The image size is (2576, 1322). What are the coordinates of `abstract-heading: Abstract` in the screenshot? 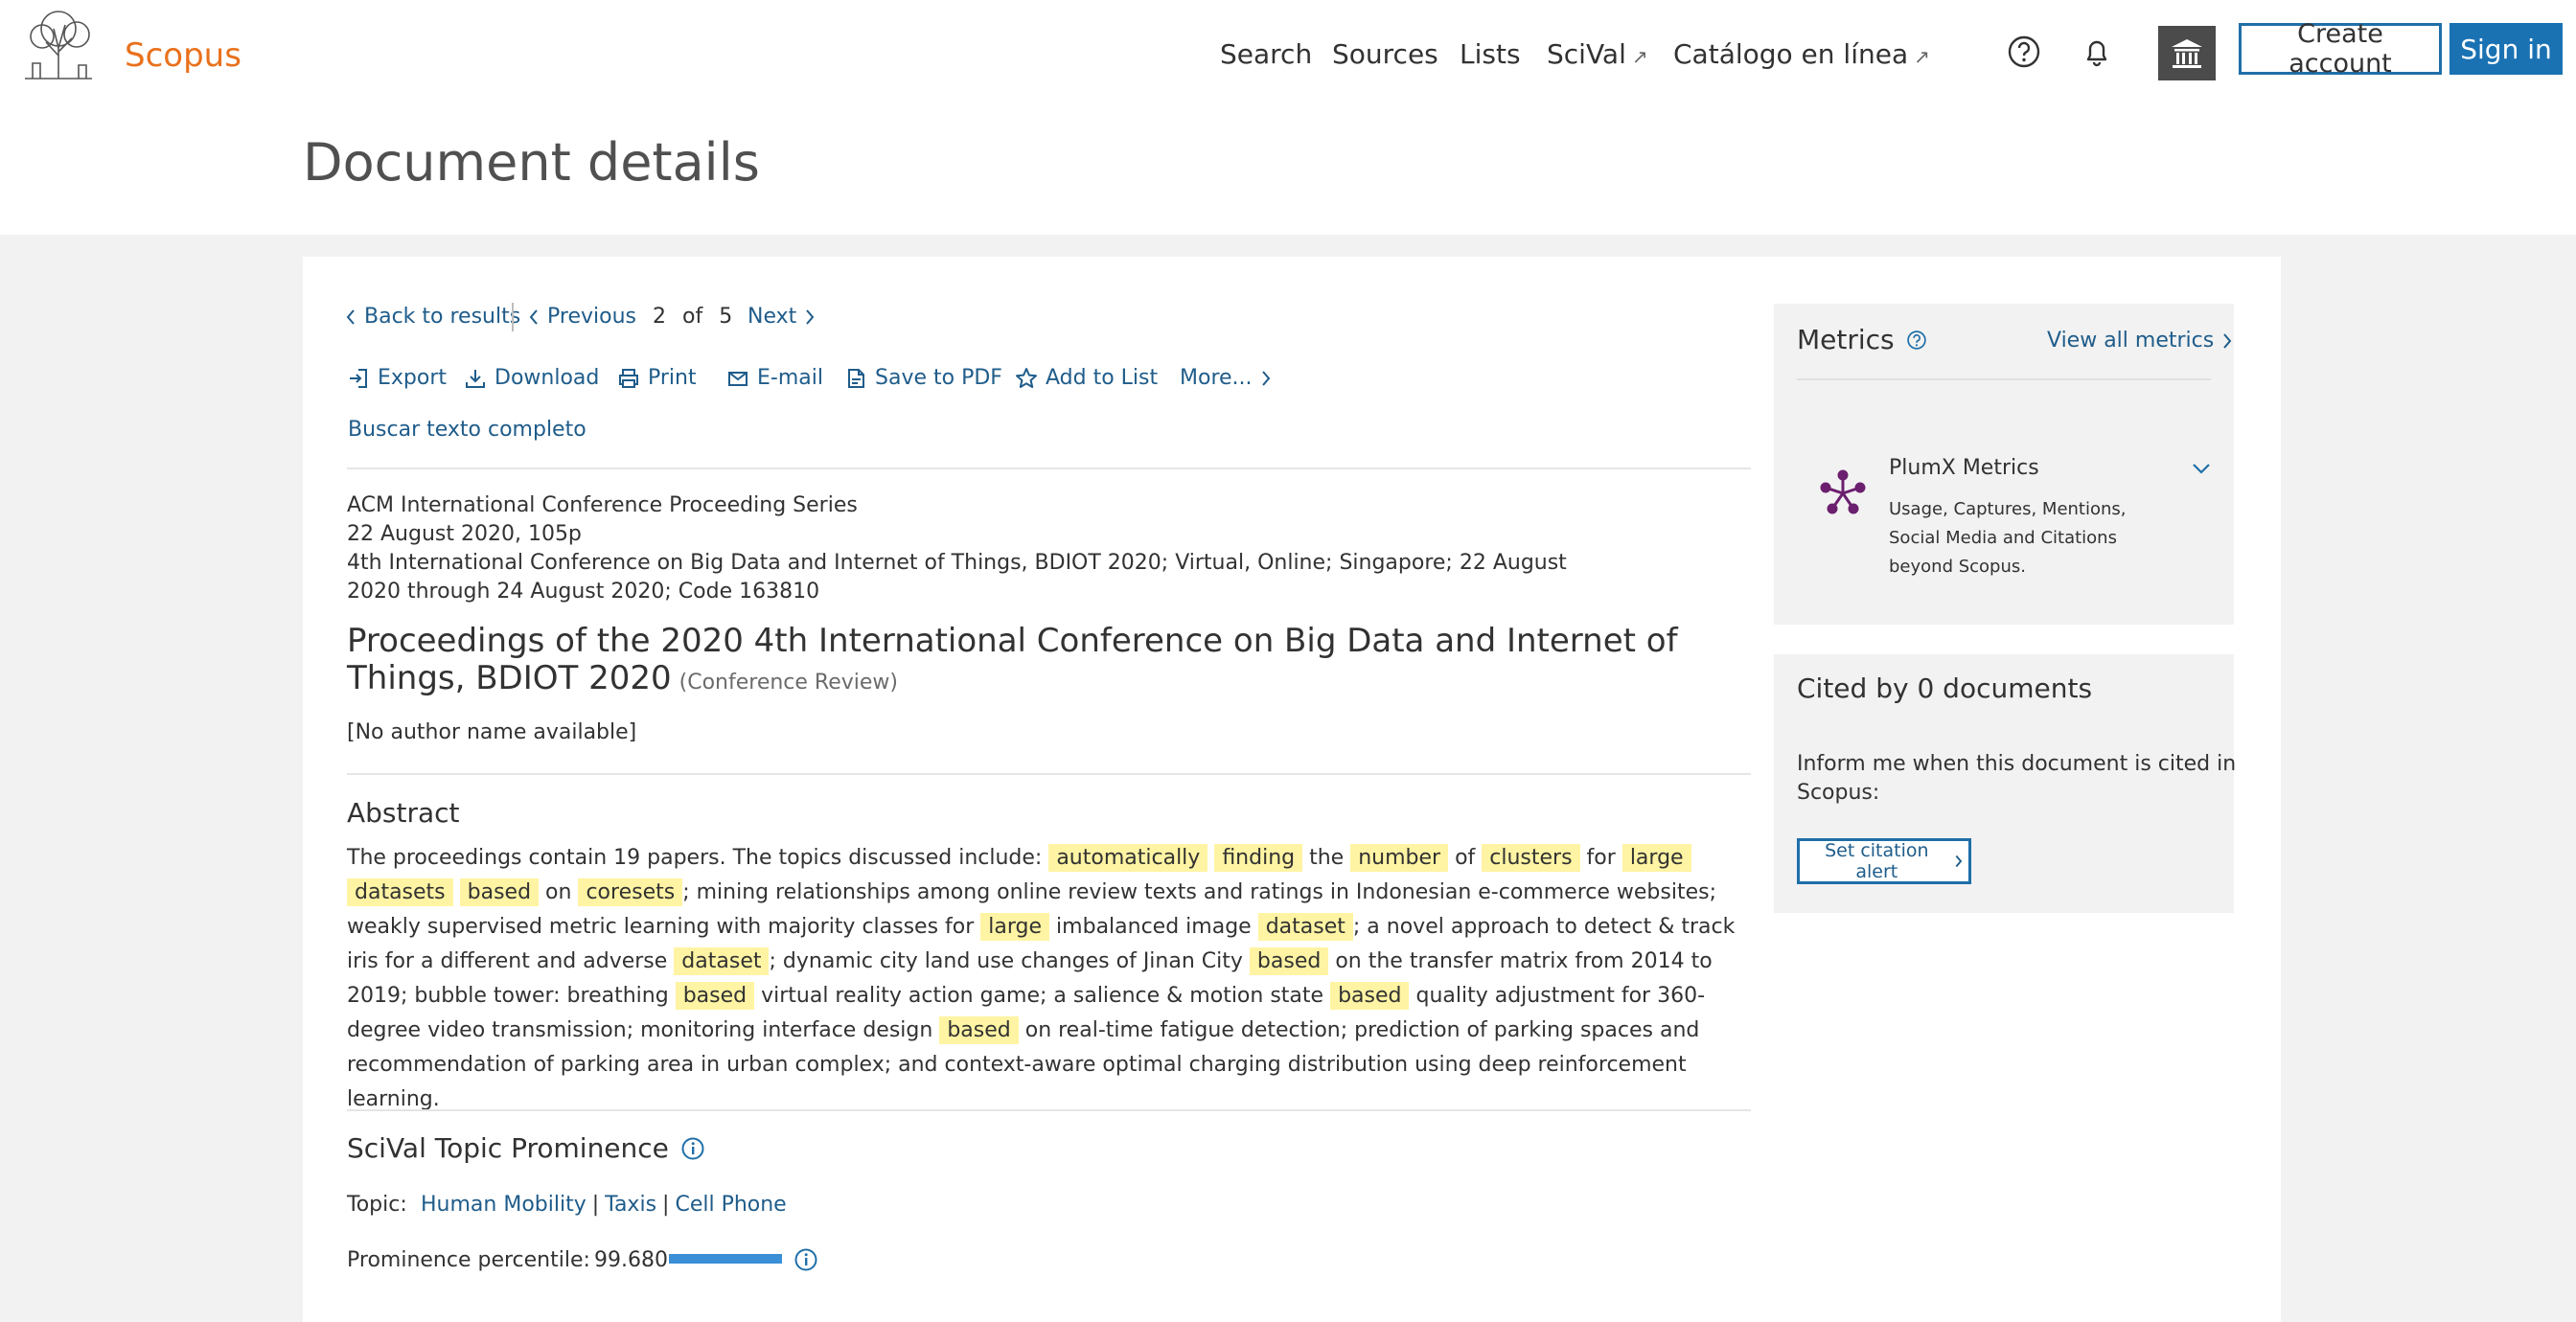 It's located at (403, 813).